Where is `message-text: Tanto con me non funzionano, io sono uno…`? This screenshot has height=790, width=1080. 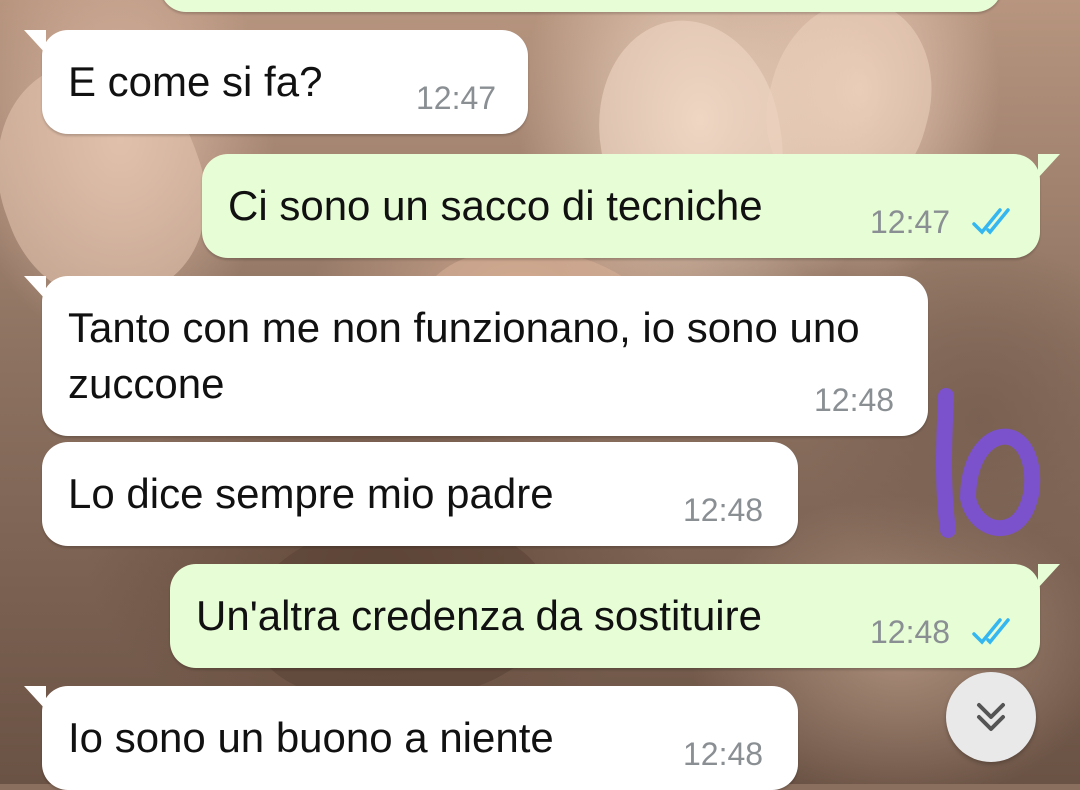 message-text: Tanto con me non funzionano, io sono uno… is located at coordinates (470, 355).